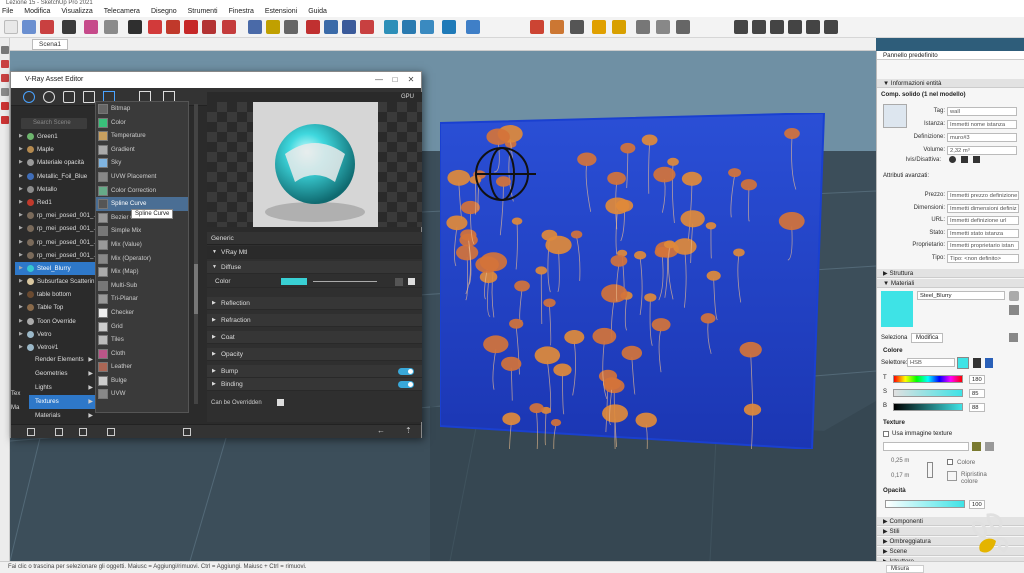  What do you see at coordinates (64, 374) in the screenshot?
I see `category-item: Geometries ▶` at bounding box center [64, 374].